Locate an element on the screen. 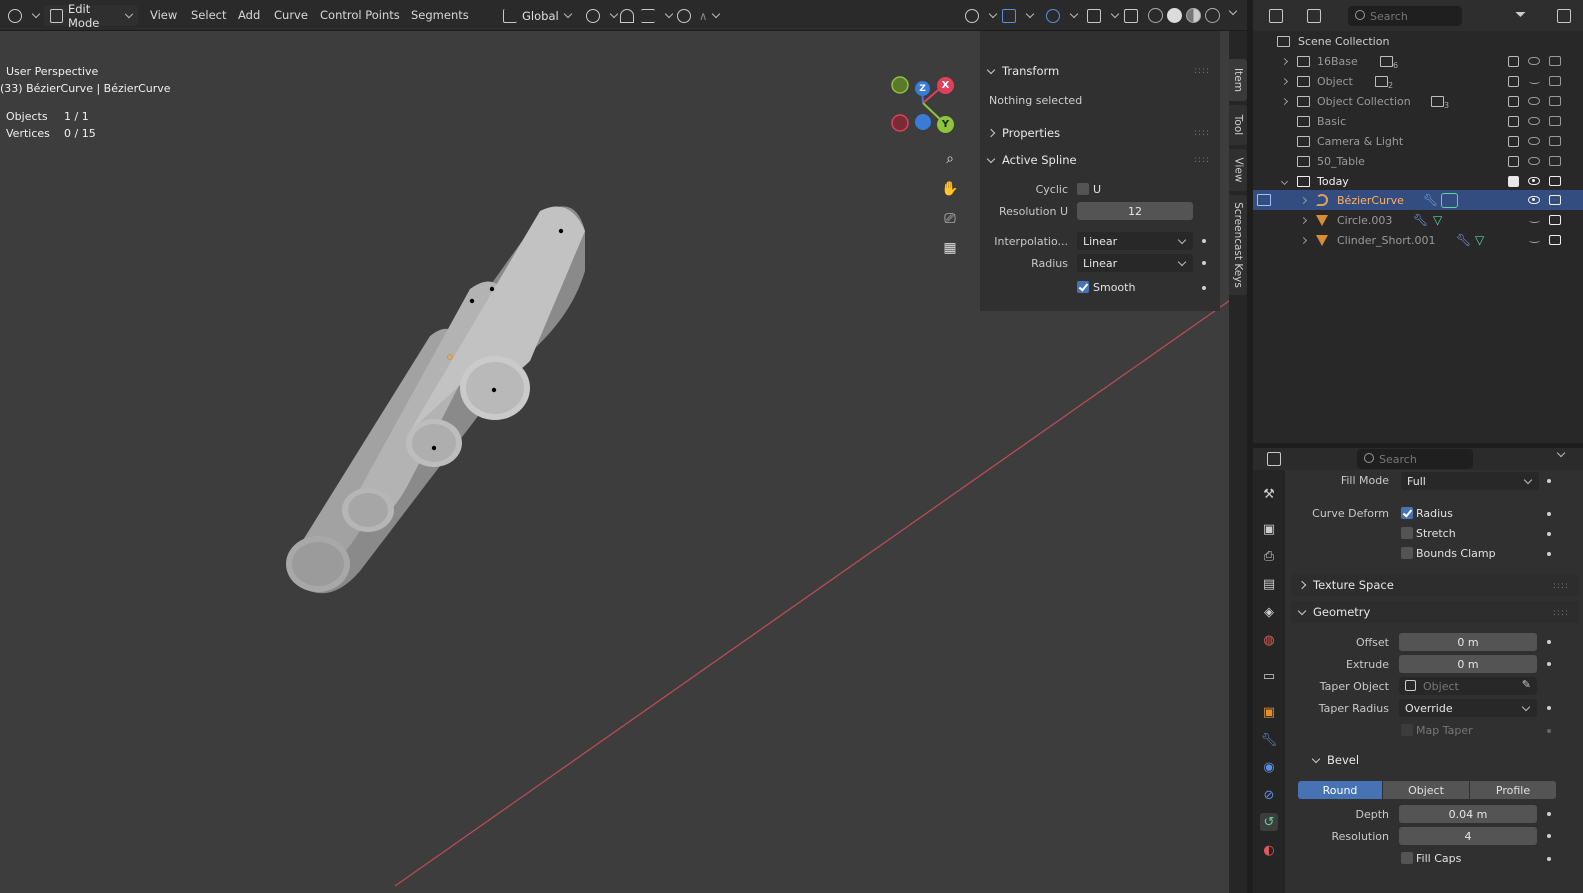 This screenshot has width=1583, height=893. outliner-row-50-table: 50_Table is located at coordinates (1418, 161).